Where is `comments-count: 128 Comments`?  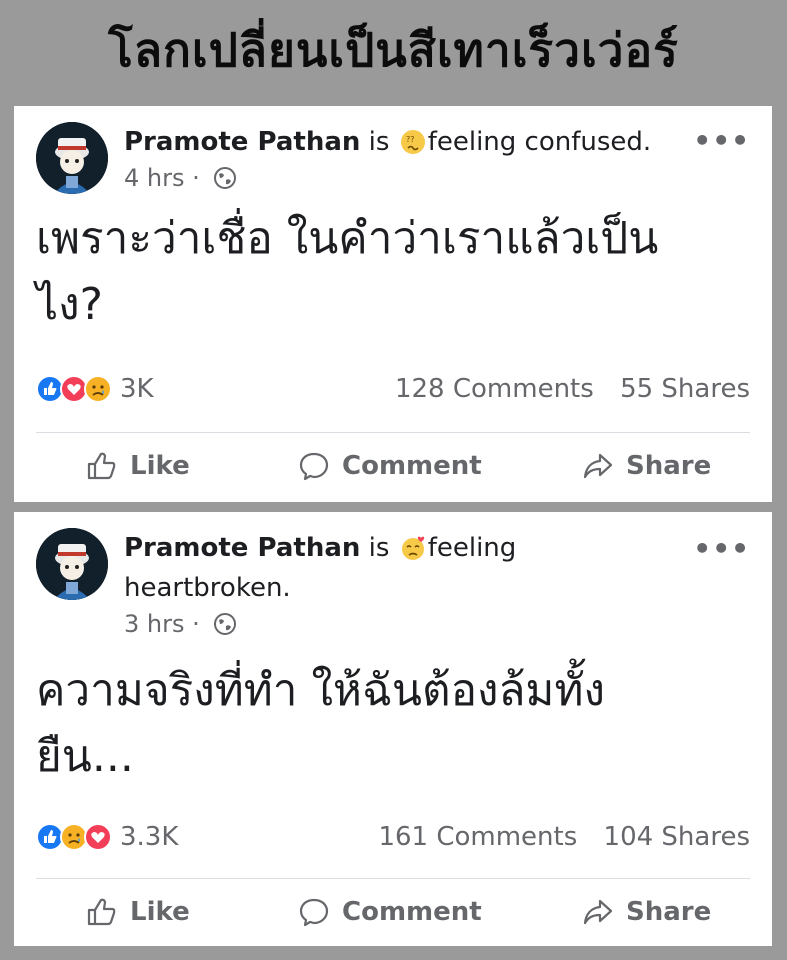
comments-count: 128 Comments is located at coordinates (494, 389).